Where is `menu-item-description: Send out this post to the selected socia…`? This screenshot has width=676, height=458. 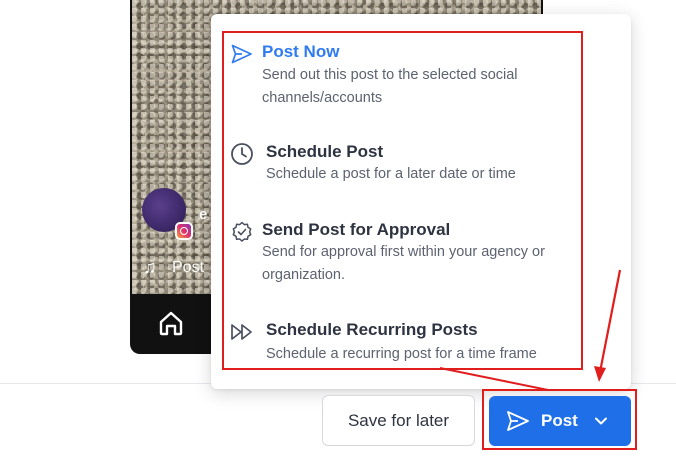
menu-item-description: Send out this post to the selected socia… is located at coordinates (390, 86).